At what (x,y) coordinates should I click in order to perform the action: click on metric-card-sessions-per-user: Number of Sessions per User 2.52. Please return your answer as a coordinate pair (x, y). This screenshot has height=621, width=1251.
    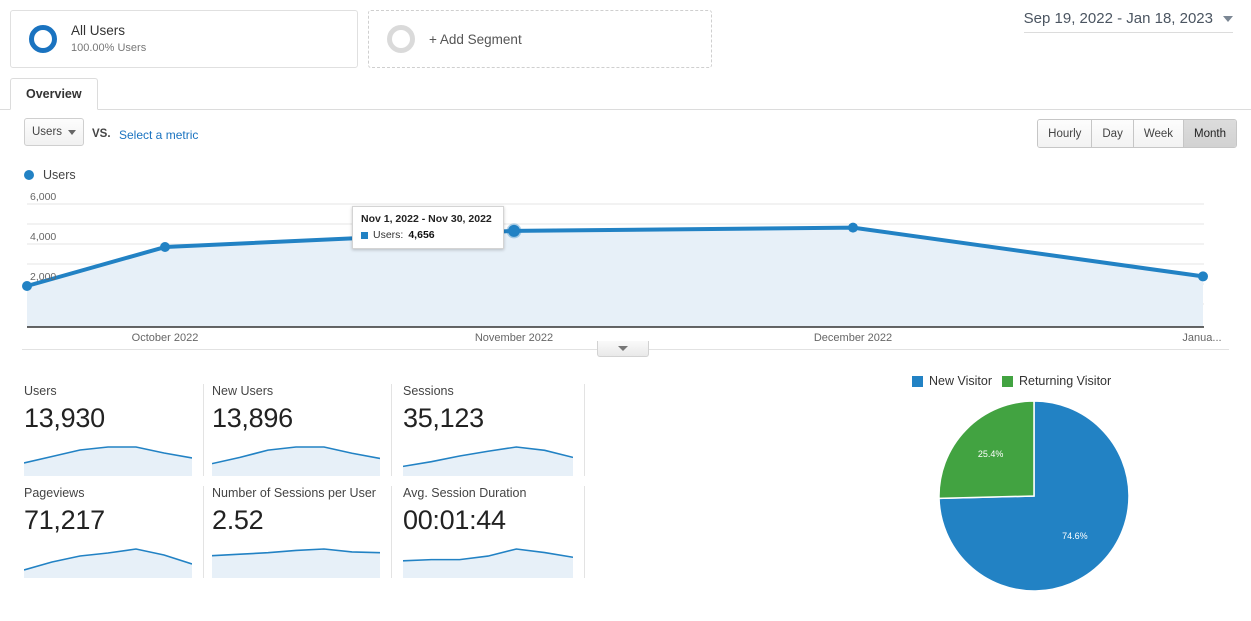
    Looking at the image, I should click on (302, 532).